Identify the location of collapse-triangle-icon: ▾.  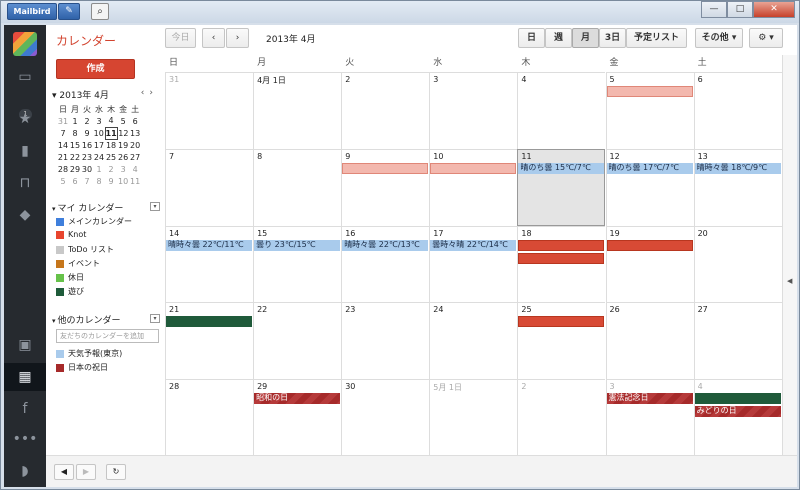
(54, 96).